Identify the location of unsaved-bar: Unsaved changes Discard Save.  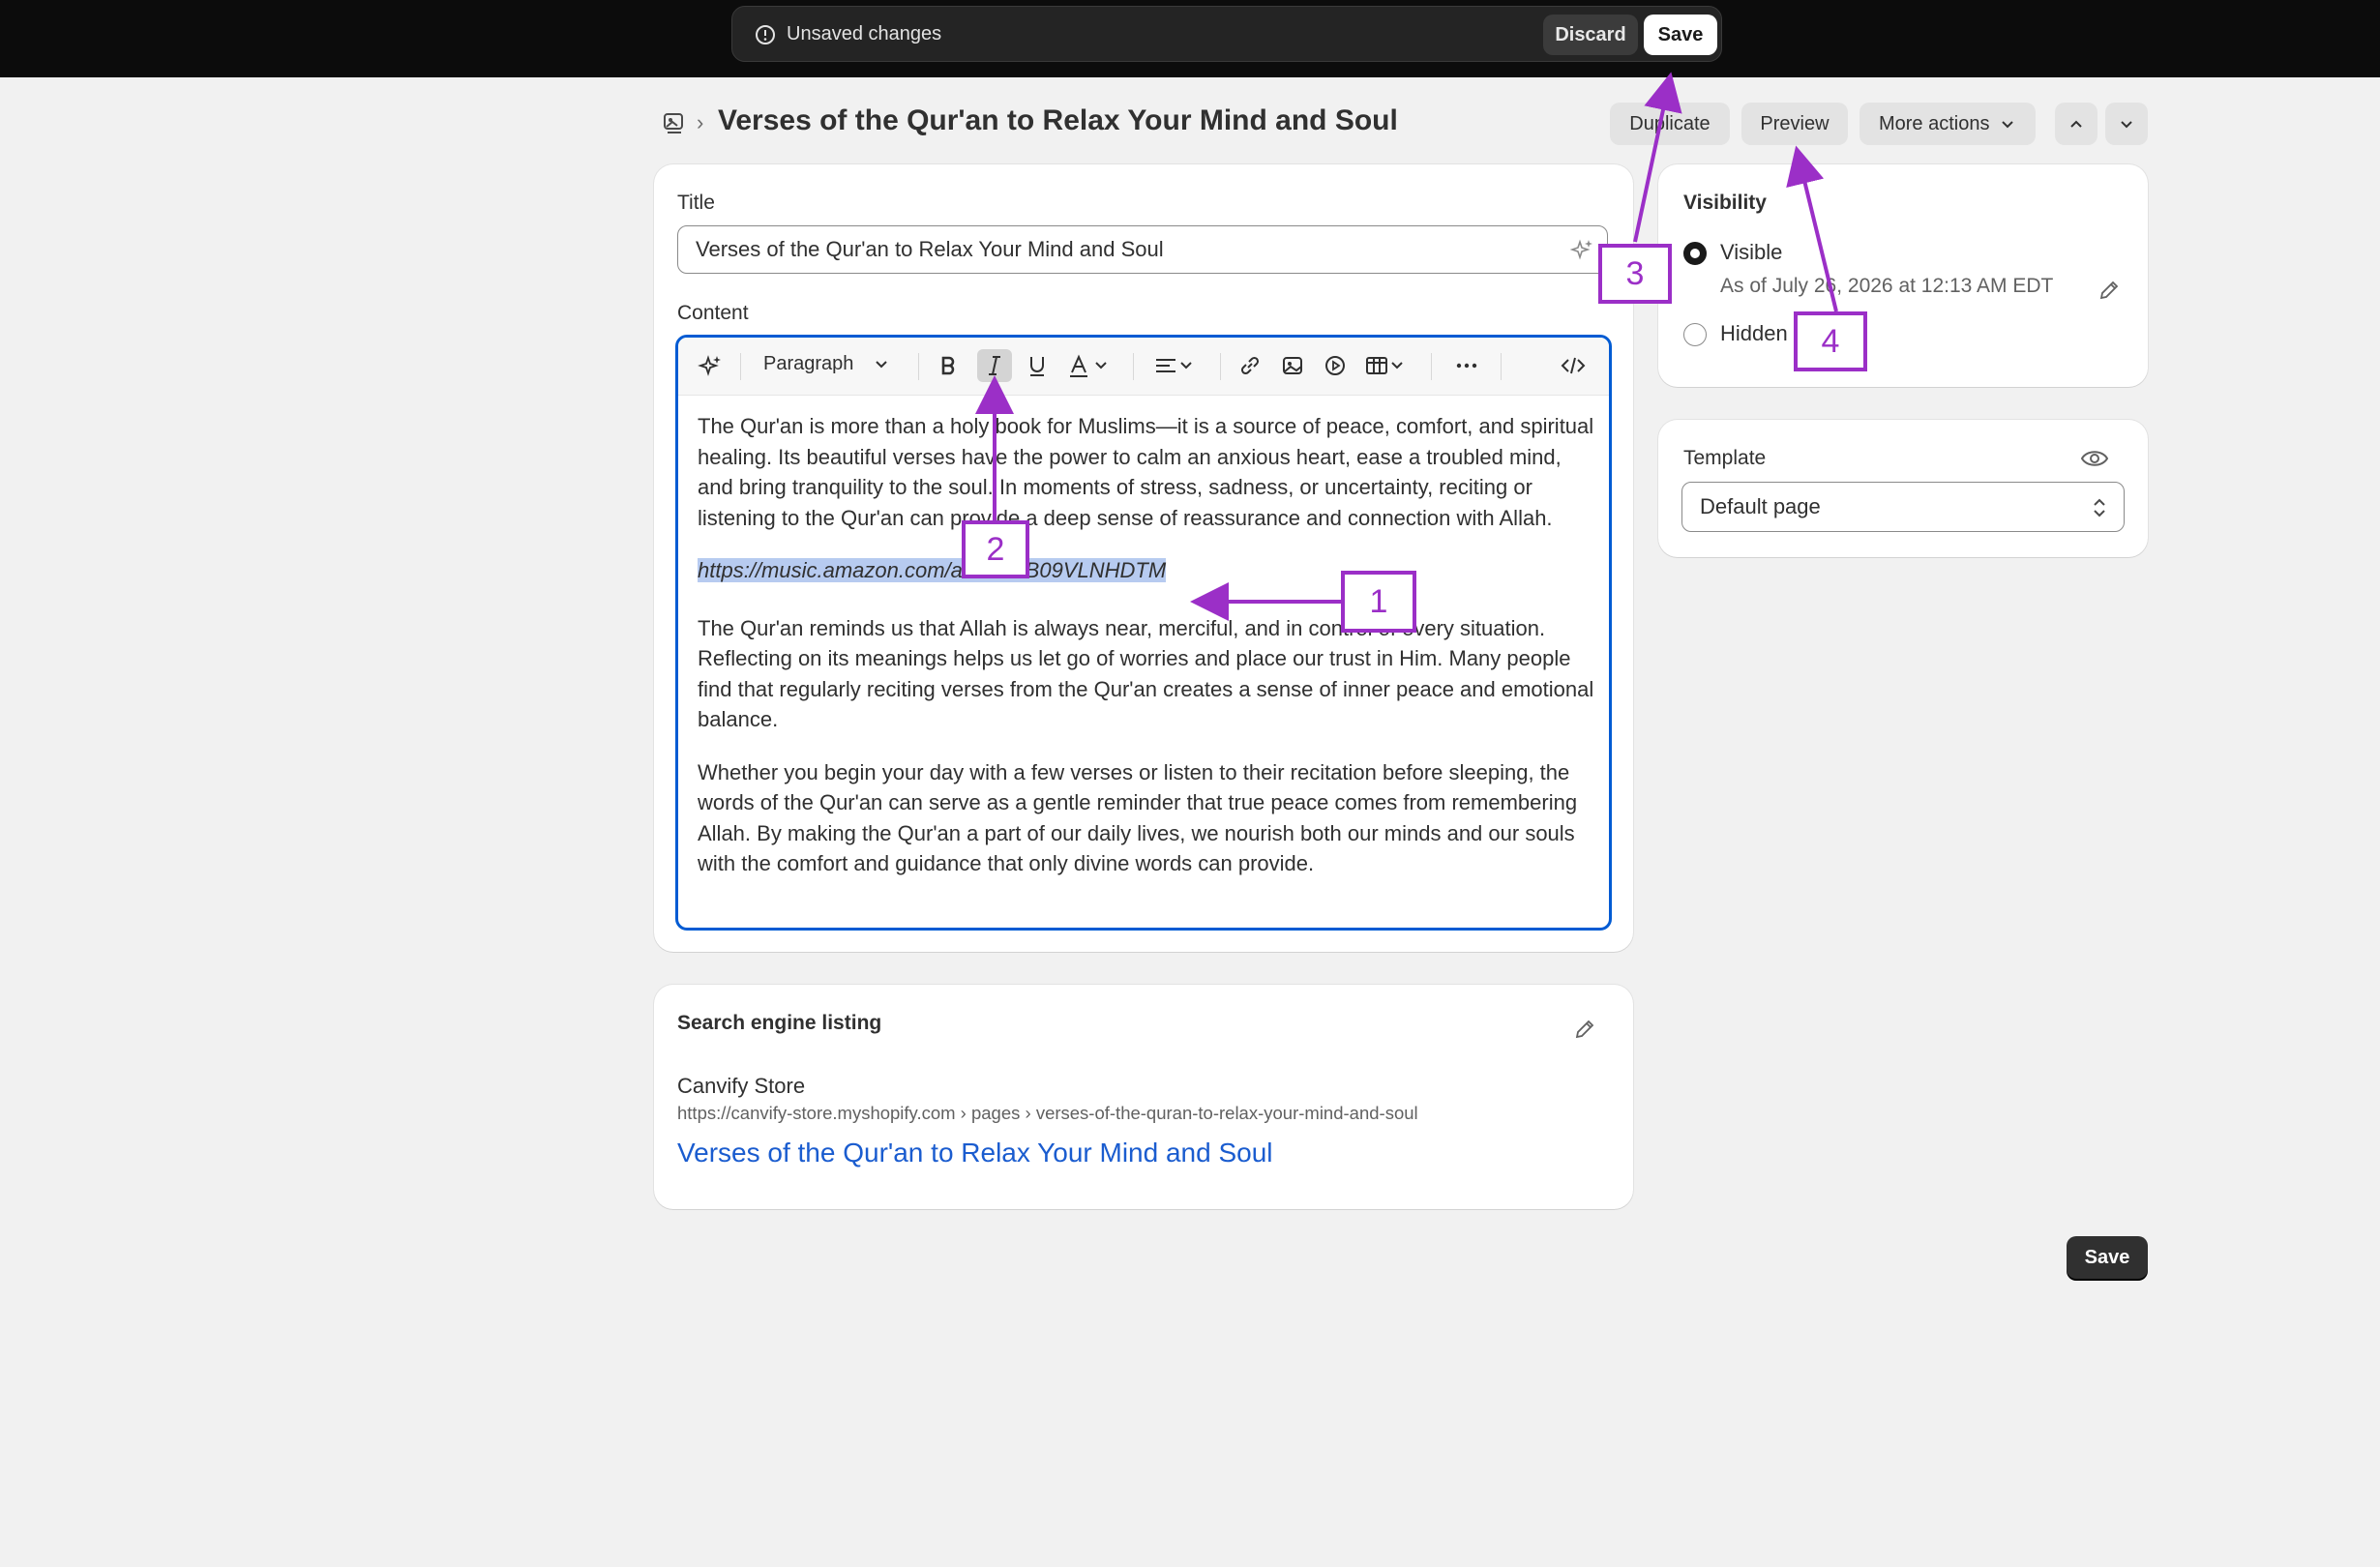
(1190, 39).